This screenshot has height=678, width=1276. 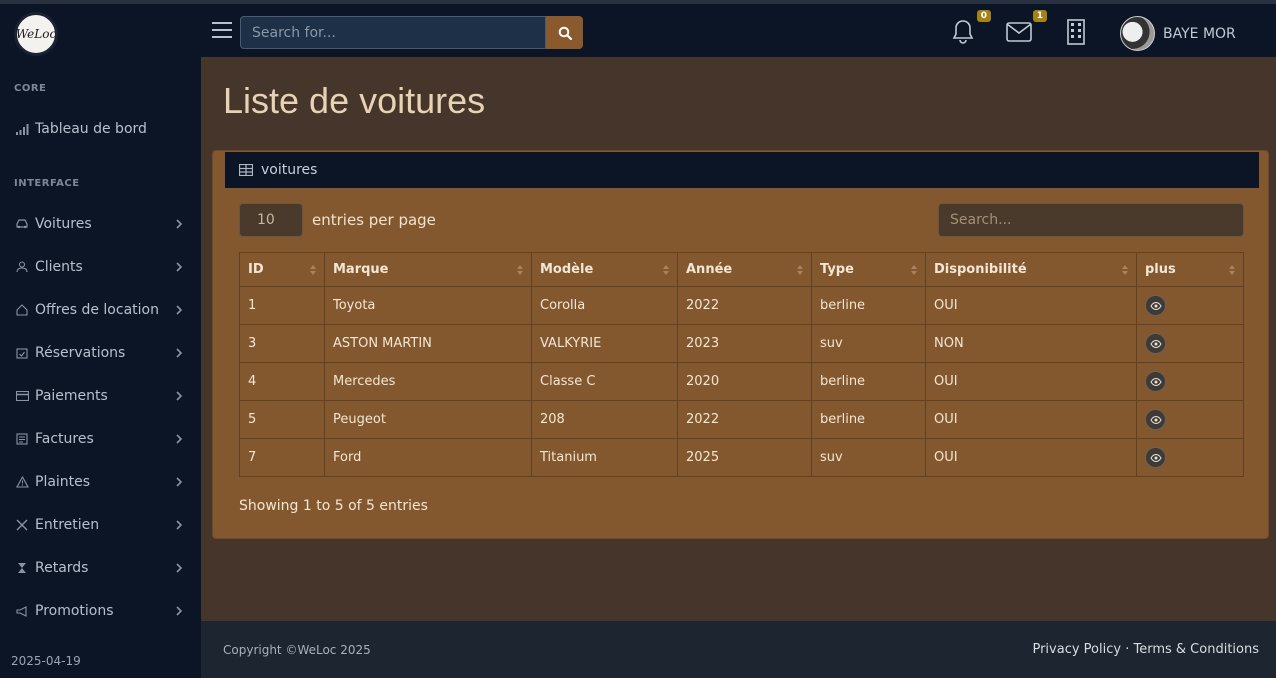 What do you see at coordinates (282, 343) in the screenshot?
I see `cell-id: 3` at bounding box center [282, 343].